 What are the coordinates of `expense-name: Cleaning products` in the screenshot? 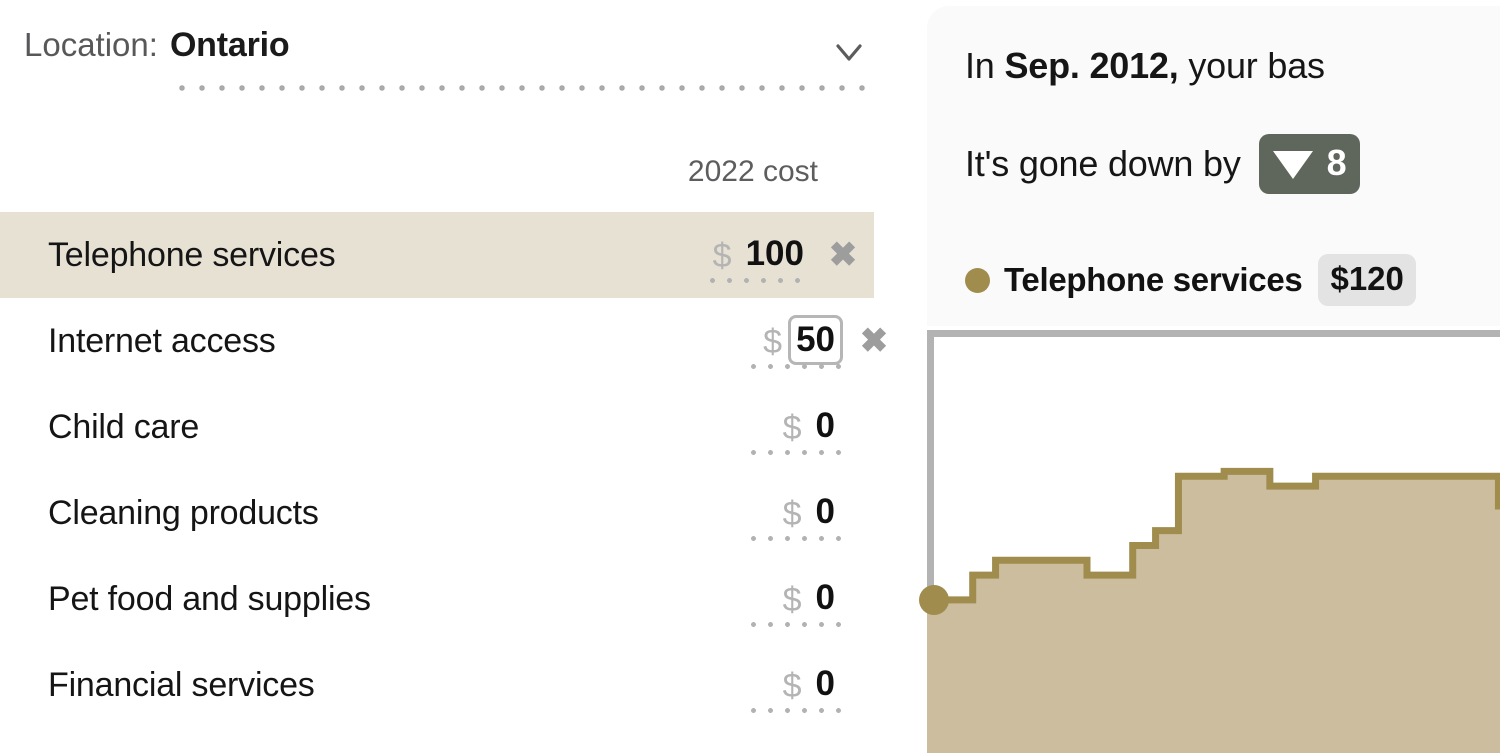 It's located at (183, 513).